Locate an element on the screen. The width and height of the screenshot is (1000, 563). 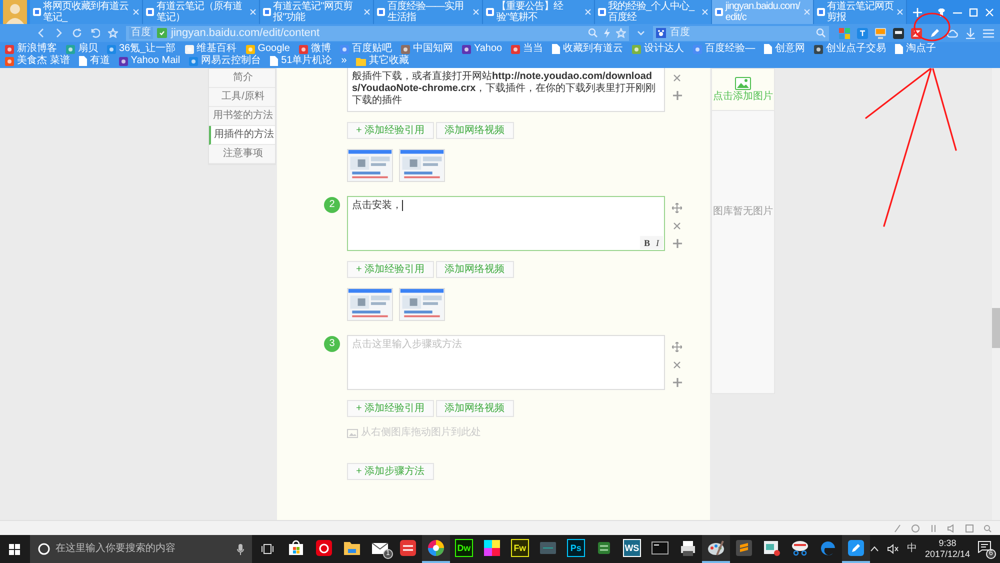
taskbar-search: 在这里输入你要搜索的内容 is located at coordinates (141, 549).